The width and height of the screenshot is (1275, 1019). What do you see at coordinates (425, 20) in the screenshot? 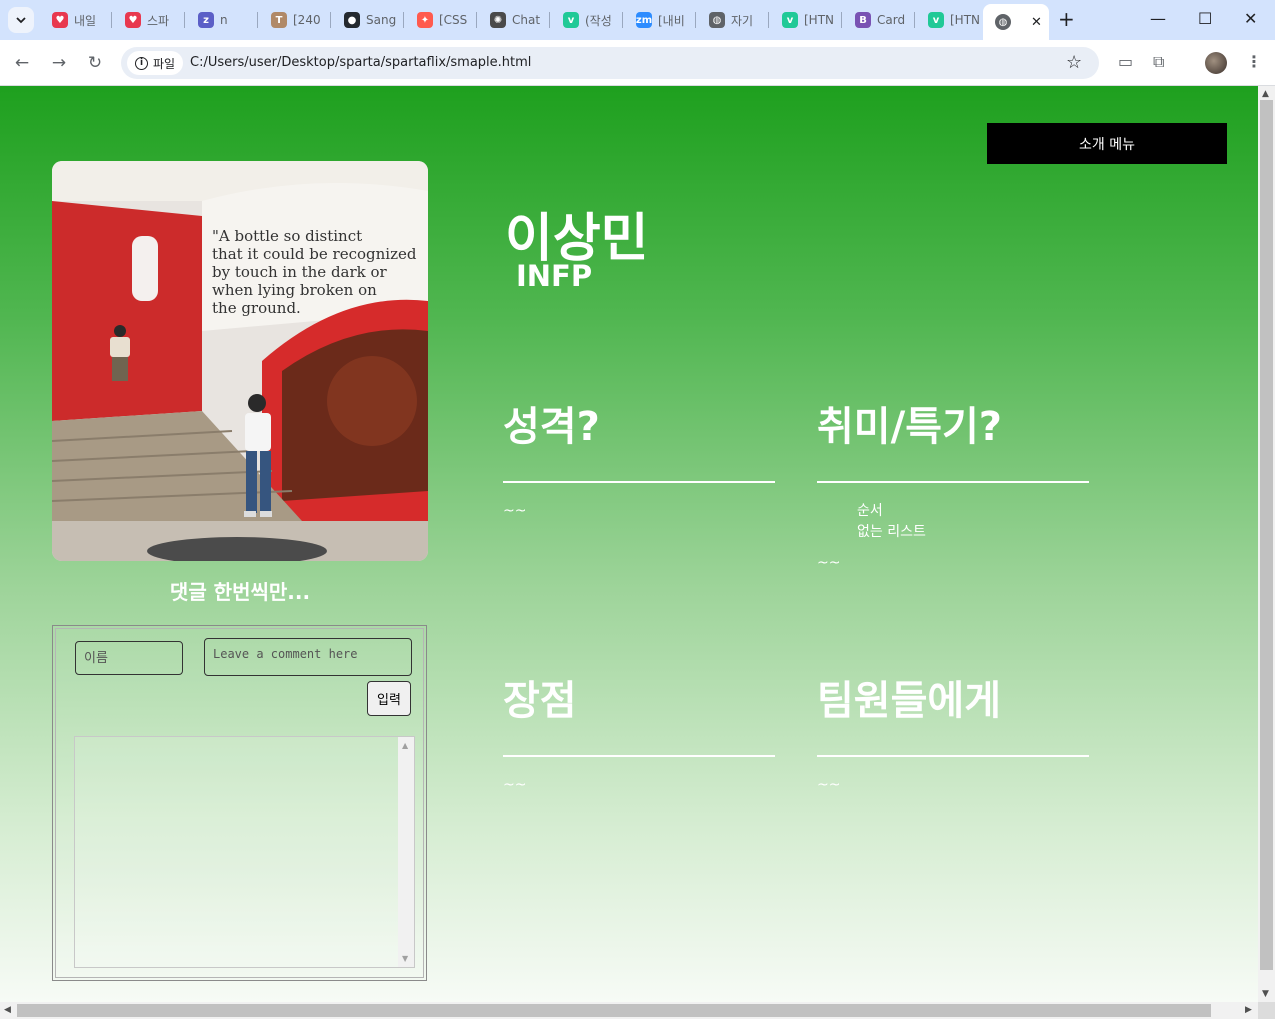
I see `tab-favicon-icon: ✦` at bounding box center [425, 20].